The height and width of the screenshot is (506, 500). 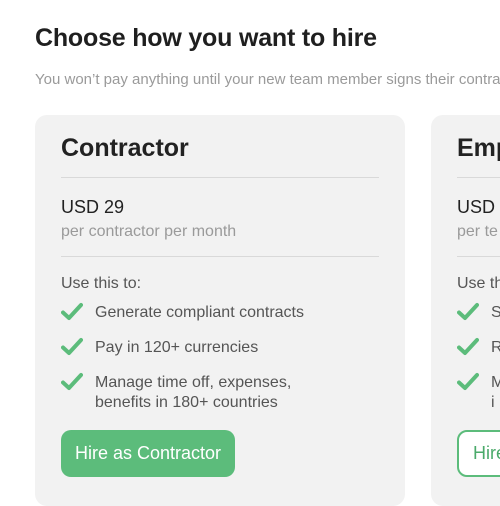 I want to click on hire-as-employee-button: Hire, so click(x=478, y=453).